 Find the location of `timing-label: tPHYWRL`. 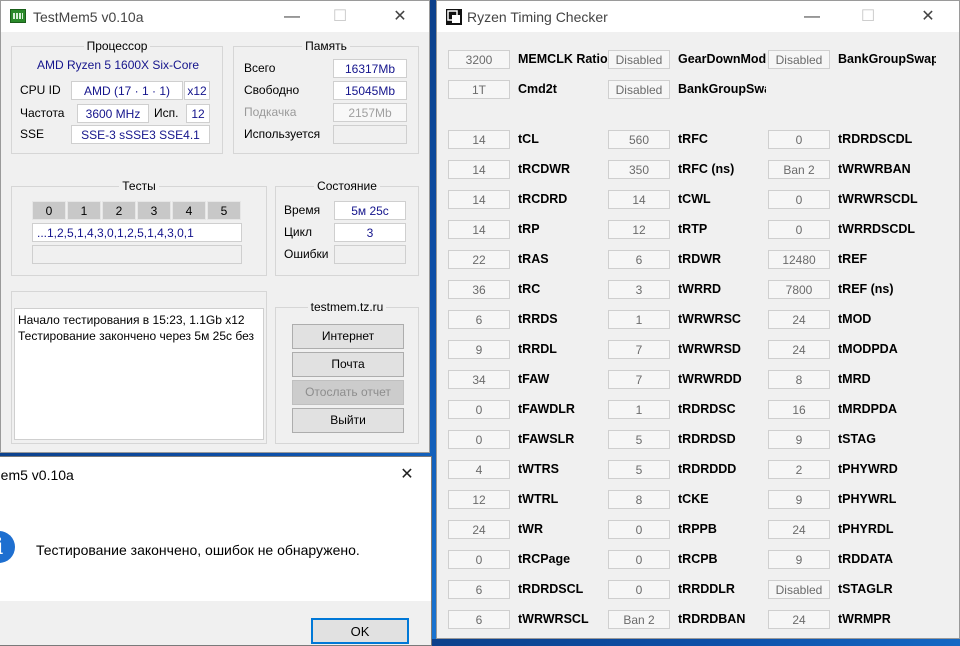

timing-label: tPHYWRL is located at coordinates (867, 499).